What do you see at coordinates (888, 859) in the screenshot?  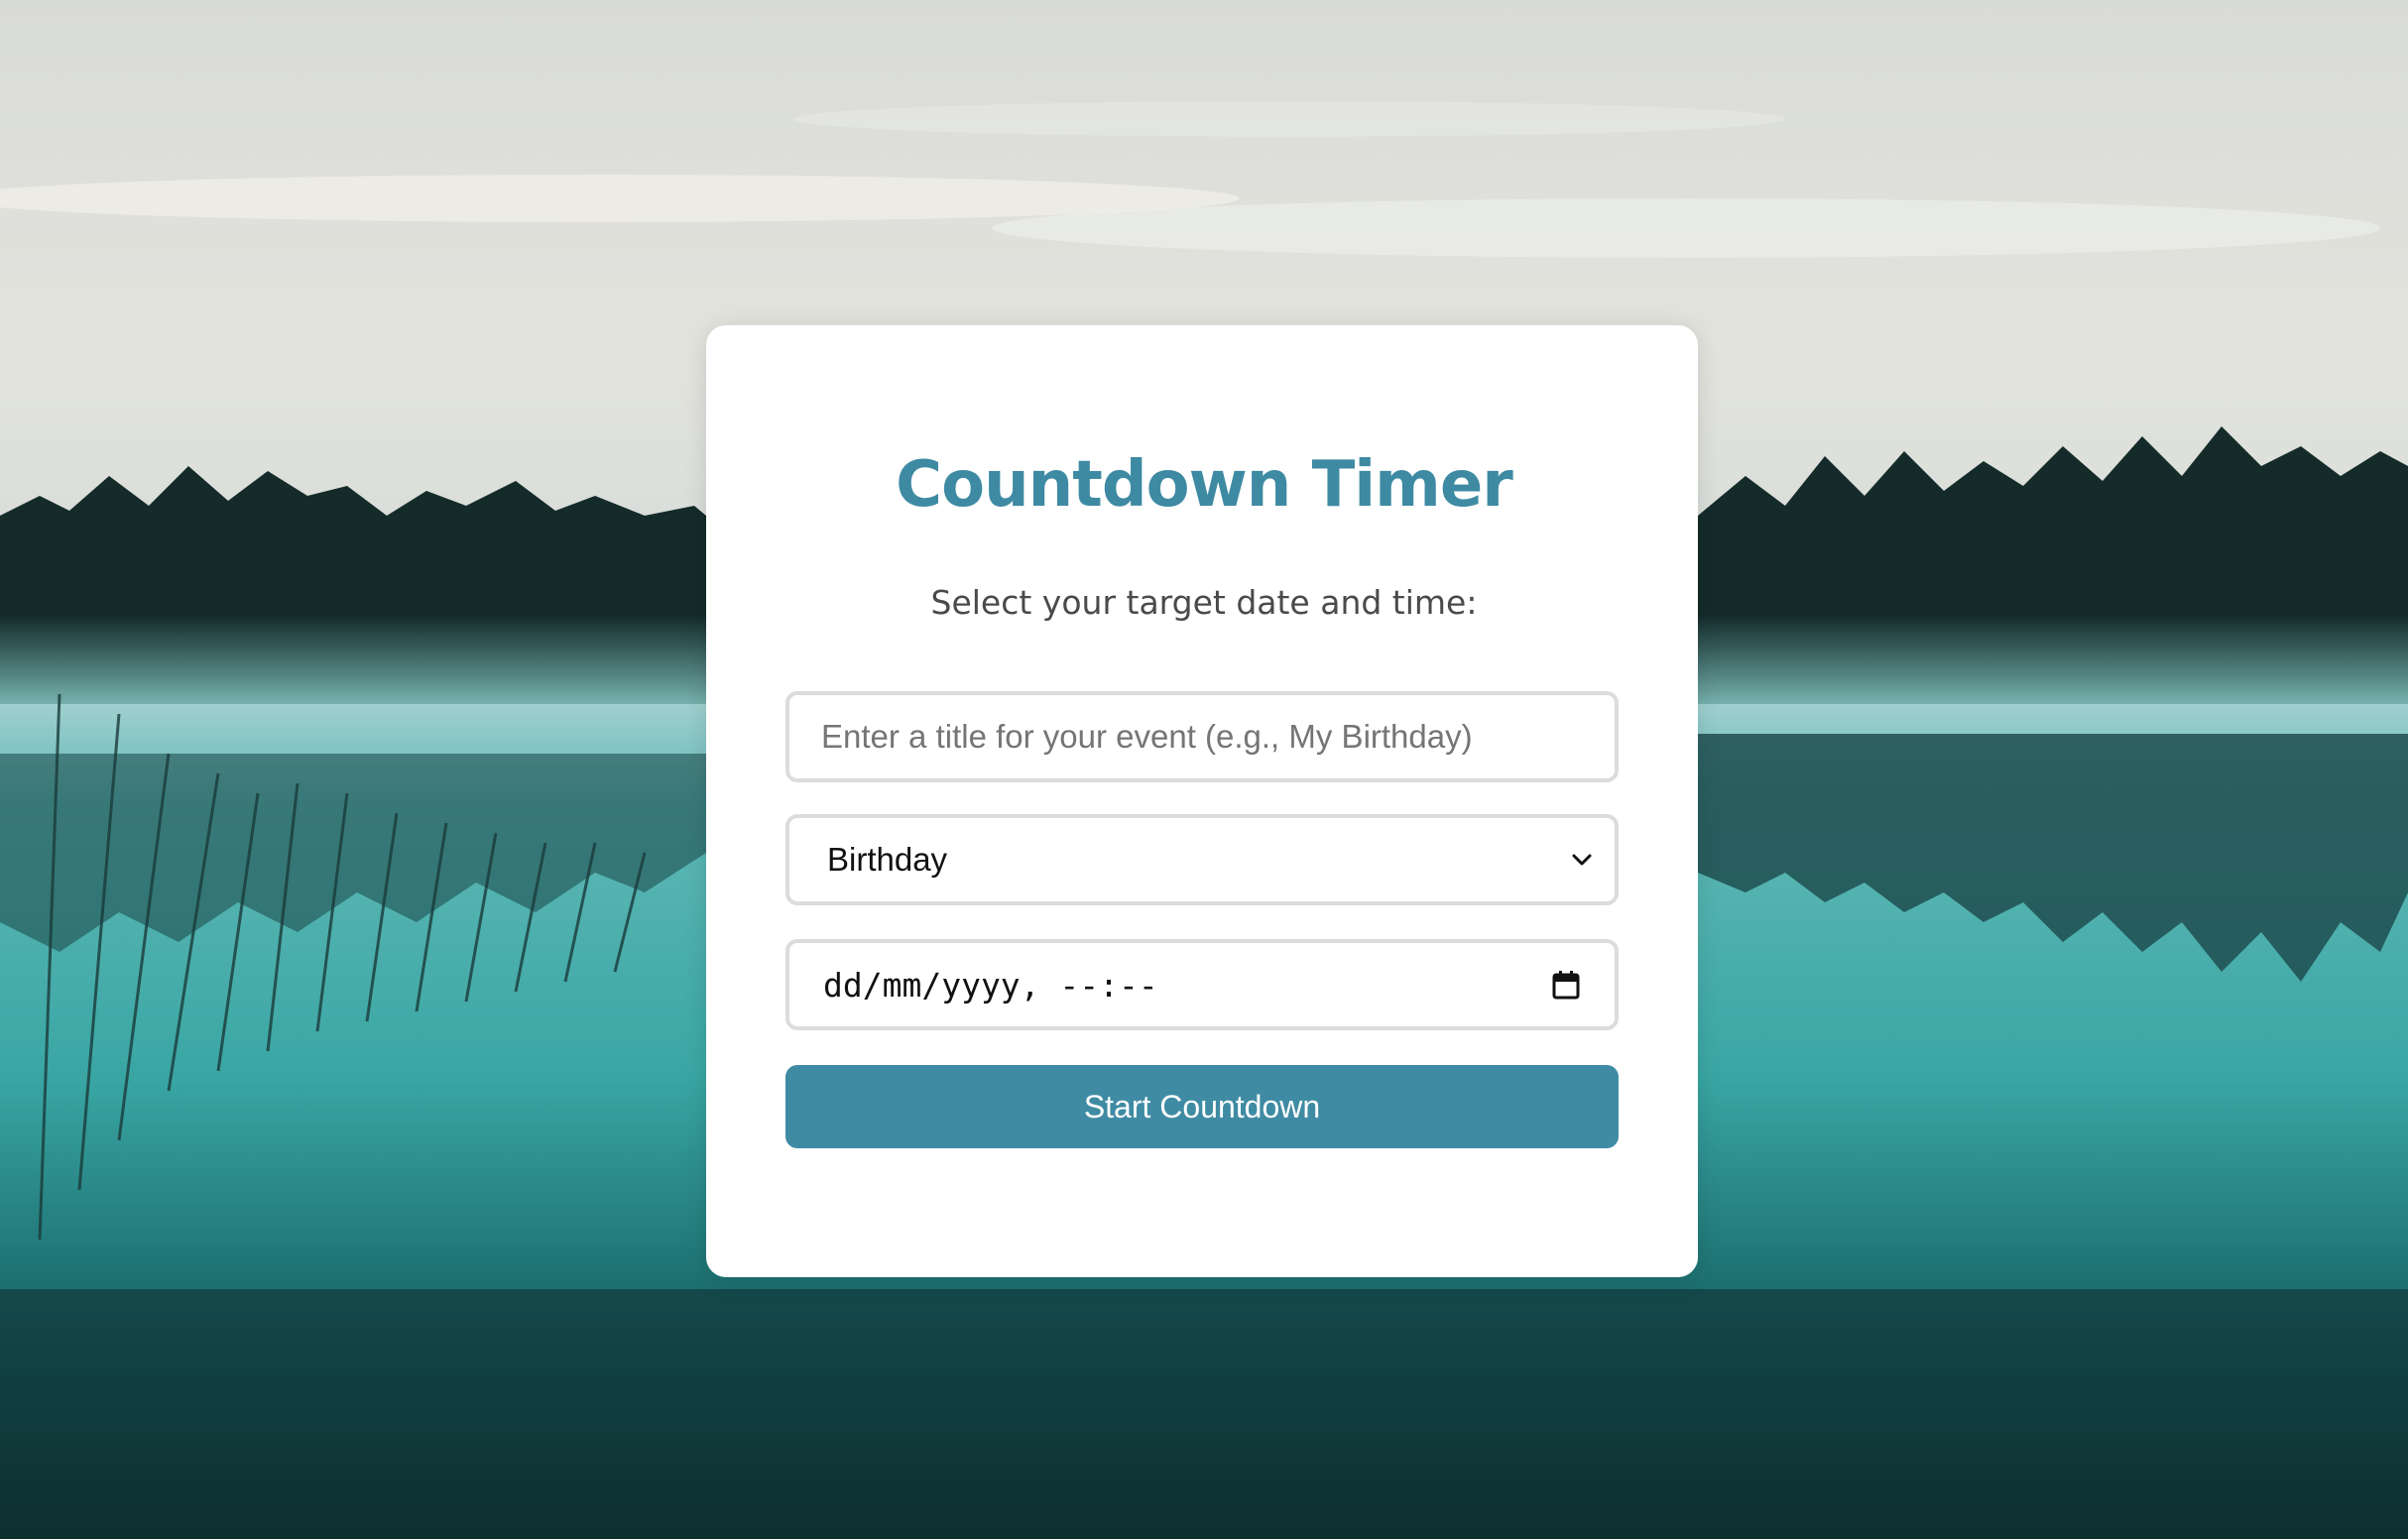 I see `event-type-value: Birthday` at bounding box center [888, 859].